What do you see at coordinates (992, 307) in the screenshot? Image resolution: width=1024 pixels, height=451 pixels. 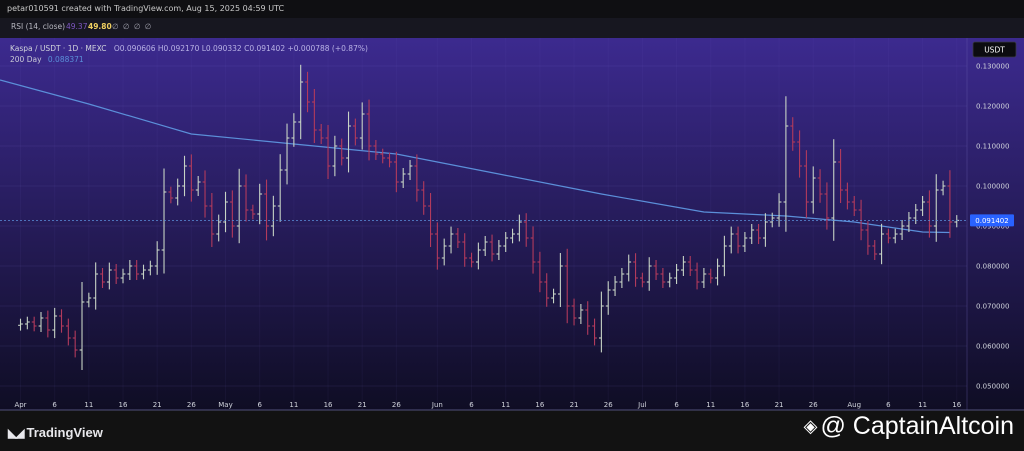 I see `y-tick-label: 0.070000` at bounding box center [992, 307].